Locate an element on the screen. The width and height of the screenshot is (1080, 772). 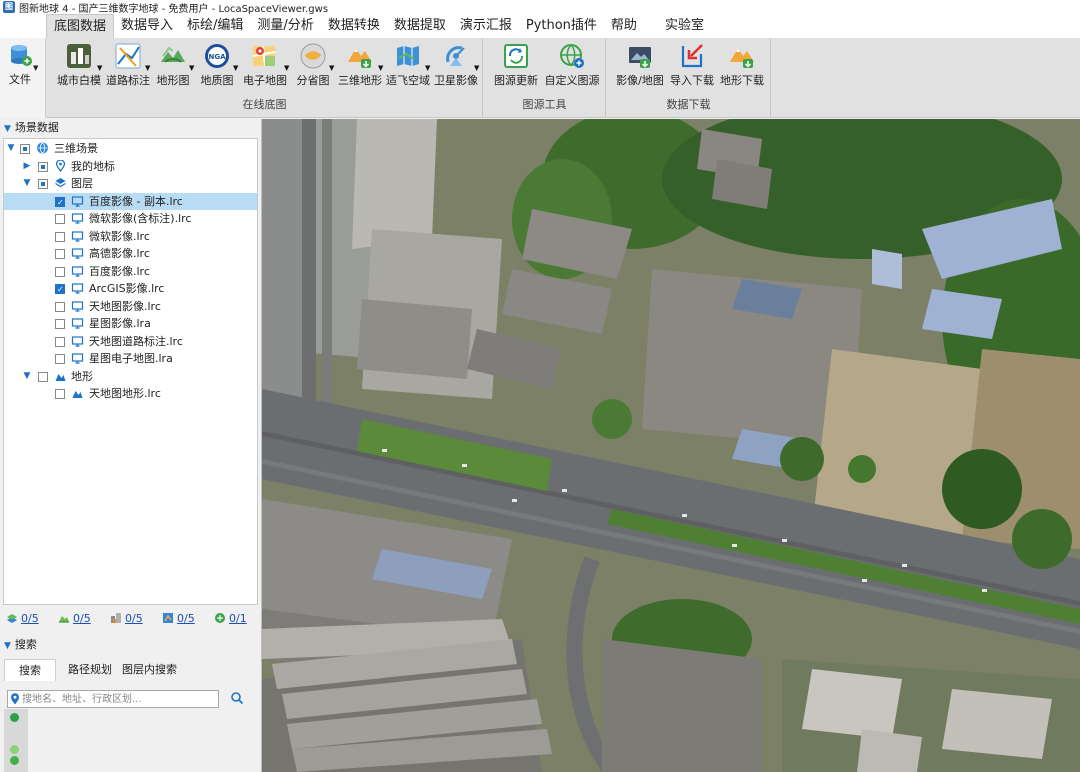
search-input is located at coordinates (119, 699).